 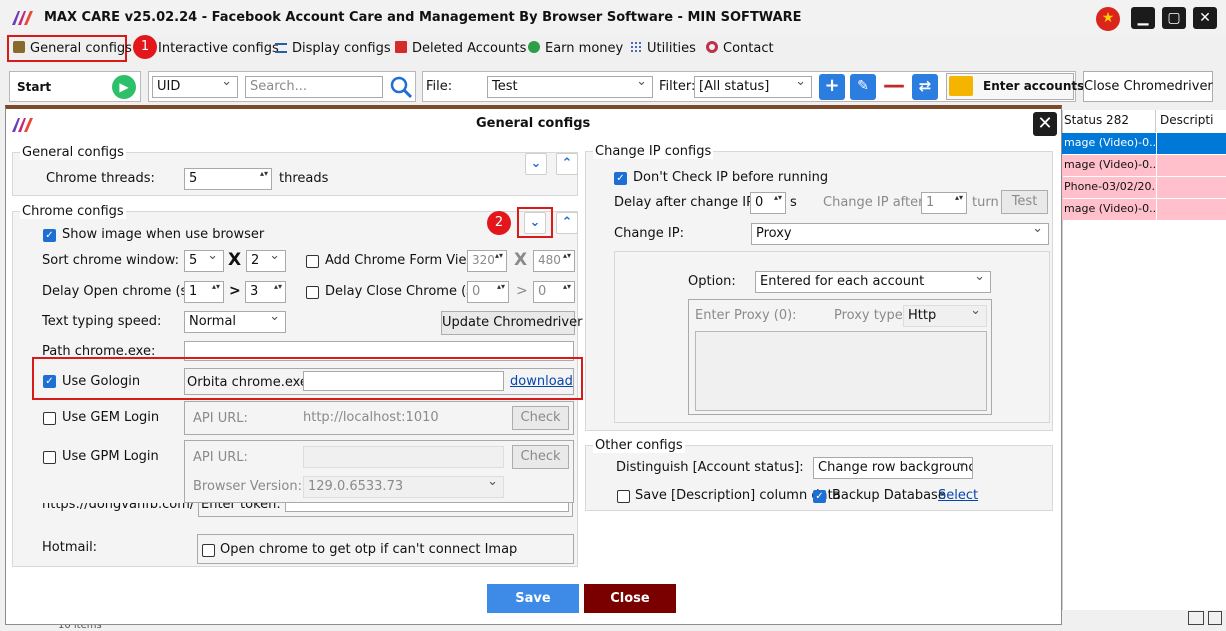 I want to click on gpm-check-button: Check, so click(x=540, y=457).